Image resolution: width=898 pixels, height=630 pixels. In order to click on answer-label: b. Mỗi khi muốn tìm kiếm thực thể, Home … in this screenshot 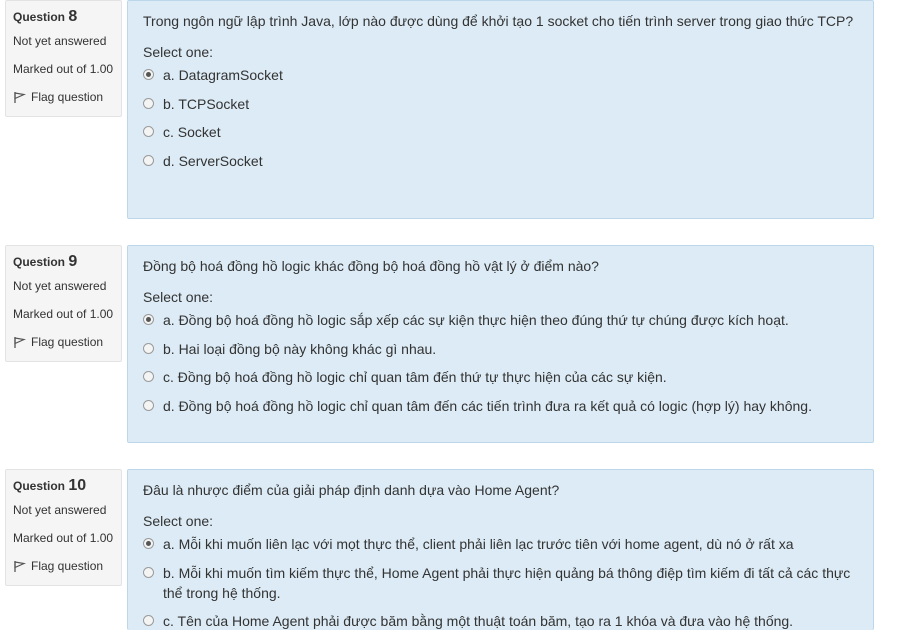, I will do `click(510, 583)`.